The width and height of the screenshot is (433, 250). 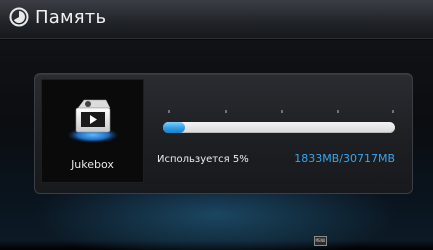 I want to click on pie-chart-icon, so click(x=19, y=17).